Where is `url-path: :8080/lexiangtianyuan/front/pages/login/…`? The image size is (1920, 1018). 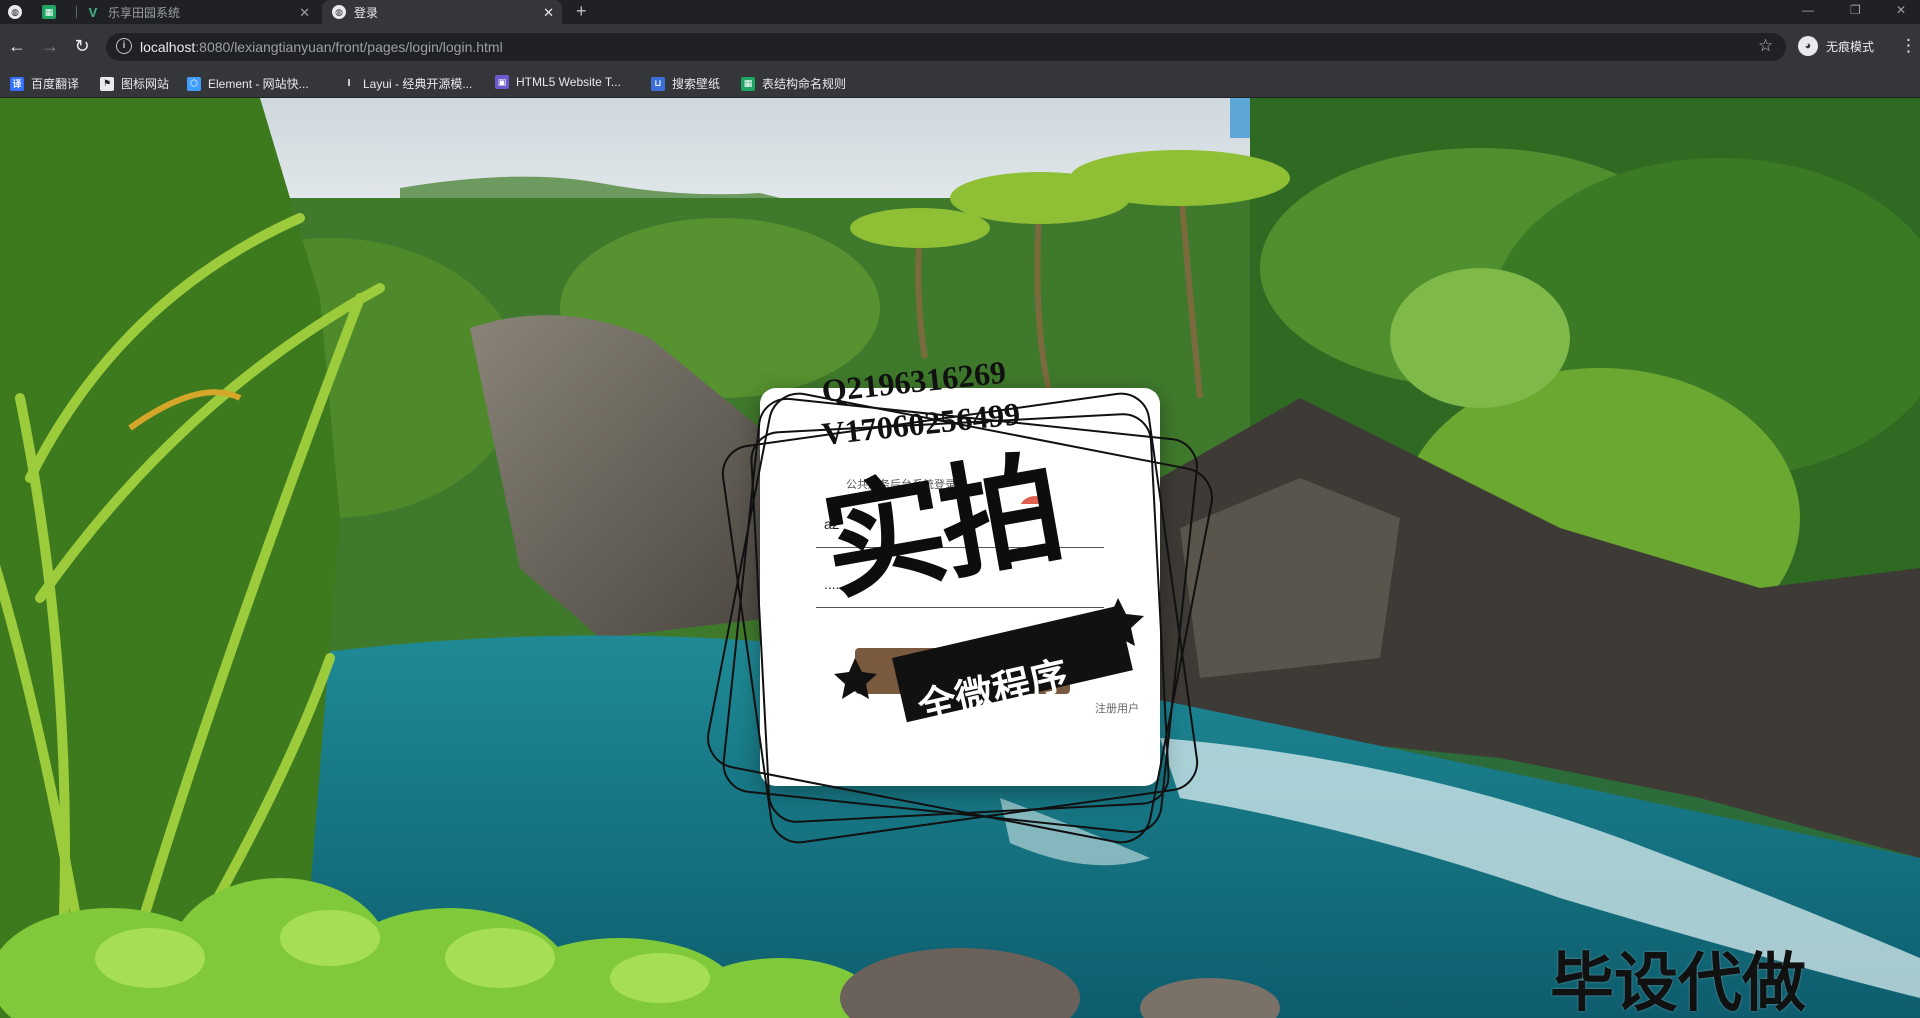
url-path: :8080/lexiangtianyuan/front/pages/login/… is located at coordinates (349, 47).